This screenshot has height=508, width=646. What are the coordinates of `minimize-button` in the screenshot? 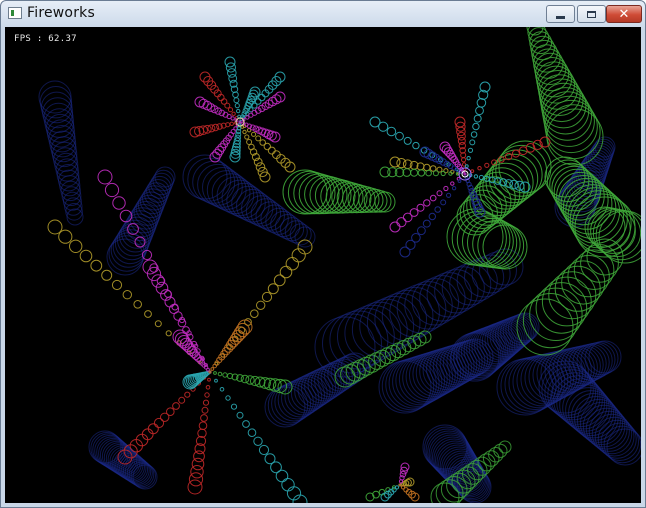 It's located at (560, 14).